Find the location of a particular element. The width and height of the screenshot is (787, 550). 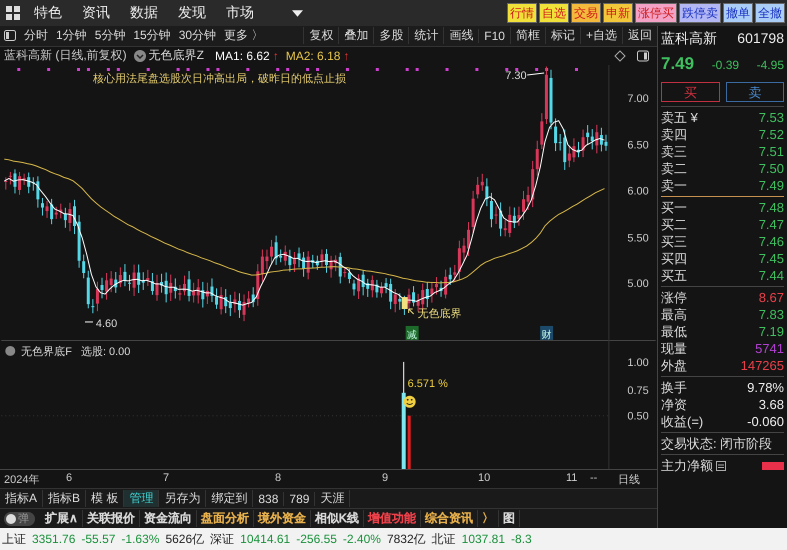

event-marker: 减 is located at coordinates (412, 333).